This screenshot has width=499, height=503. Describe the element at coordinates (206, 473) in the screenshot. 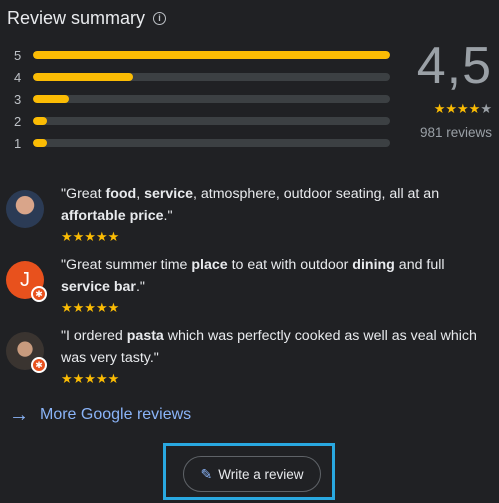

I see `pencil-icon: ✎` at that location.